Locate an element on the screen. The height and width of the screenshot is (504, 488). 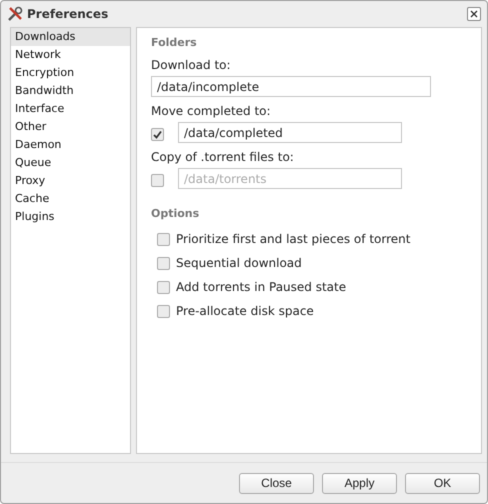
section-heading: Folders is located at coordinates (174, 42).